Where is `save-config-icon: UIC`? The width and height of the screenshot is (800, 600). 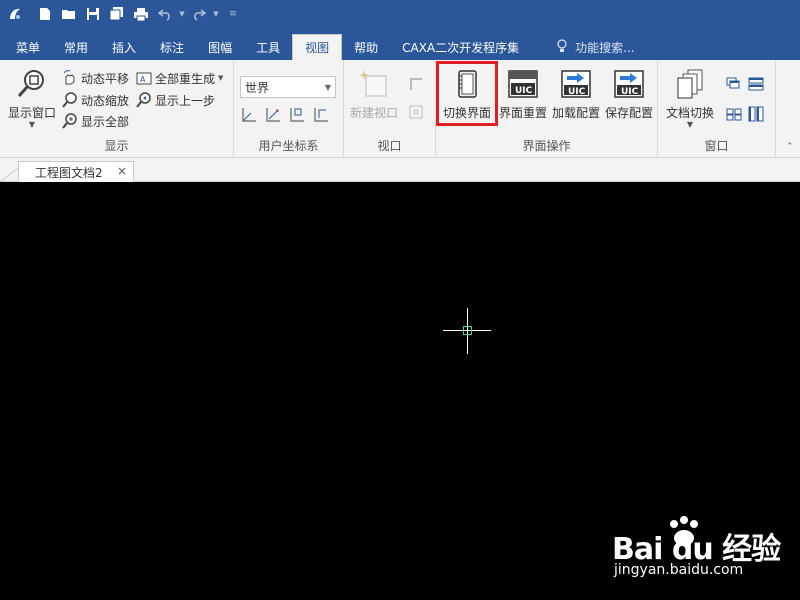 save-config-icon: UIC is located at coordinates (629, 84).